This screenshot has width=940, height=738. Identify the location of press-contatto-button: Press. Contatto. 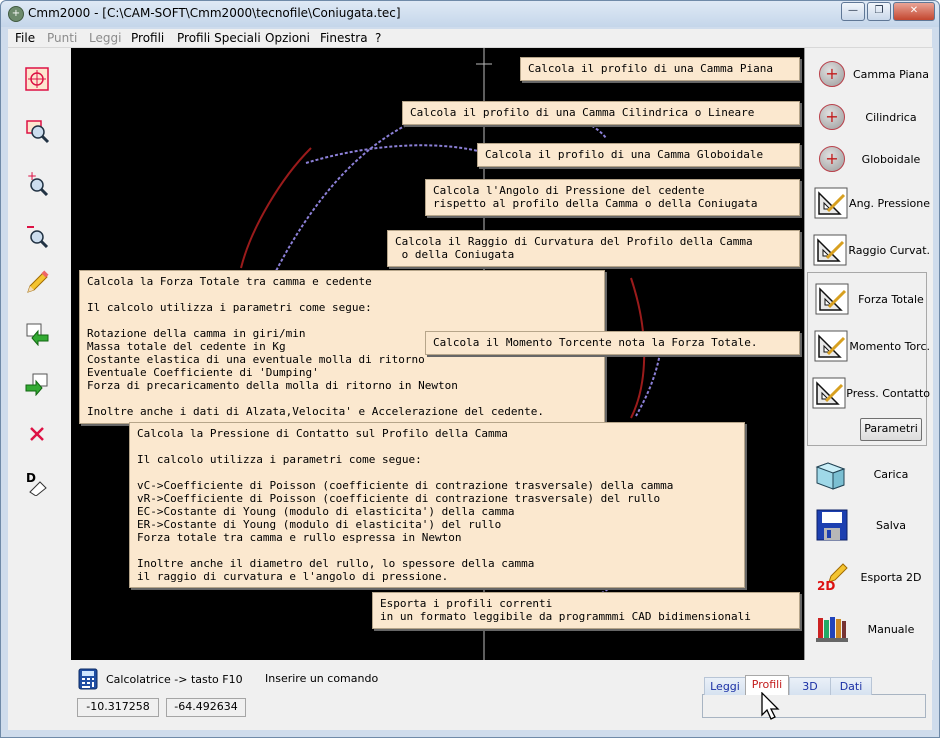
(868, 393).